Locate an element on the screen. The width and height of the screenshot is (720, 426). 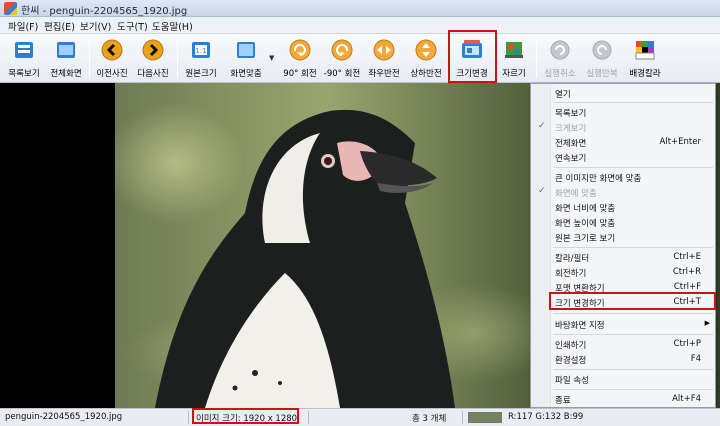
menu-fit-width: 화면 너비에 맞춤 is located at coordinates (623, 207).